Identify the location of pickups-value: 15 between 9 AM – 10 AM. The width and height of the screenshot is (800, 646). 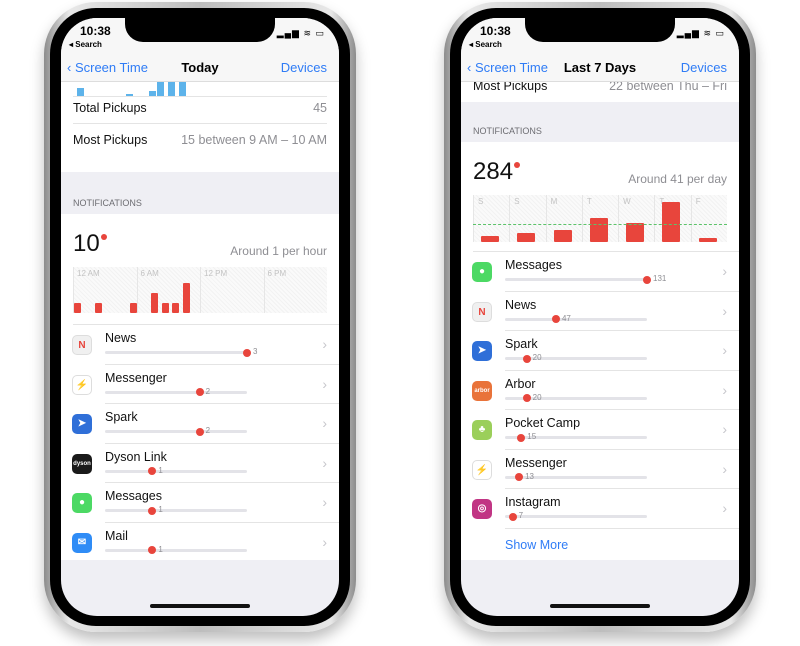
(254, 140).